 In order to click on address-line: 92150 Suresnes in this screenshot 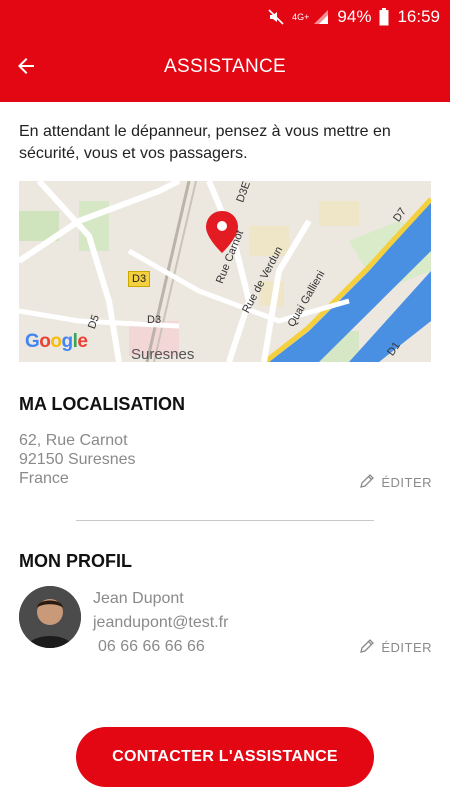, I will do `click(77, 459)`.